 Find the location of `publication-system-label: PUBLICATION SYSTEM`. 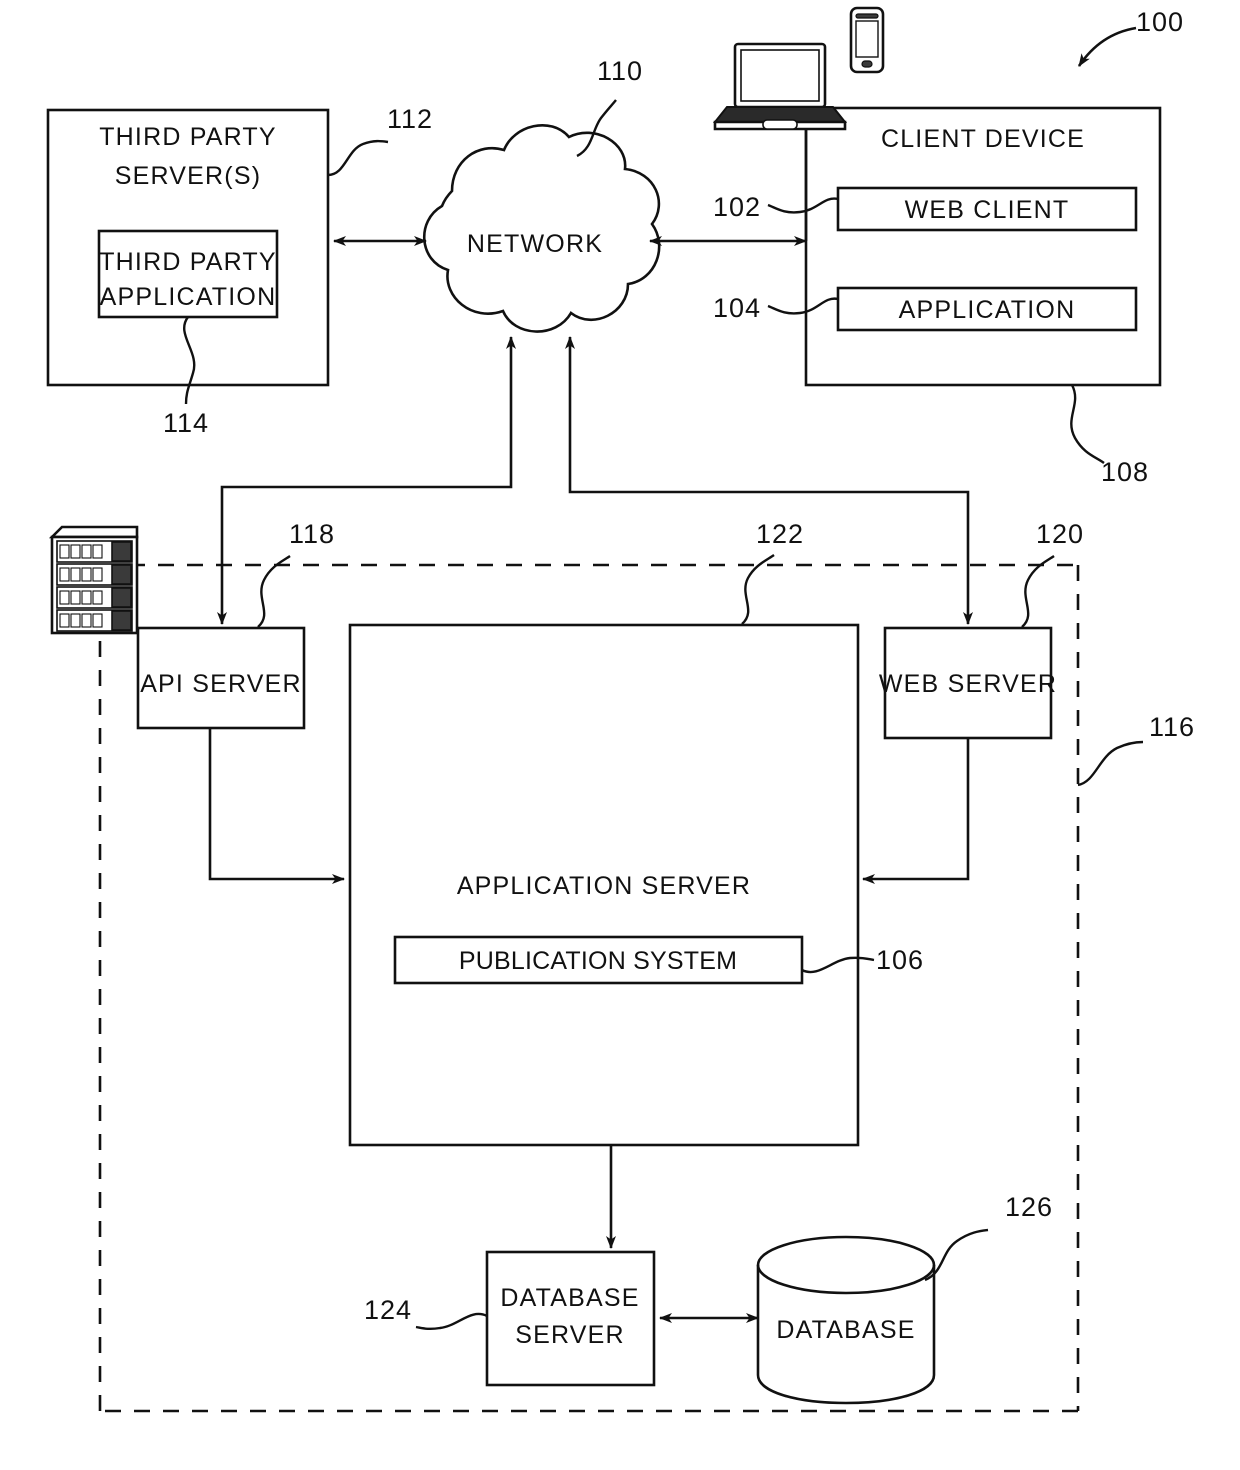

publication-system-label: PUBLICATION SYSTEM is located at coordinates (598, 961).